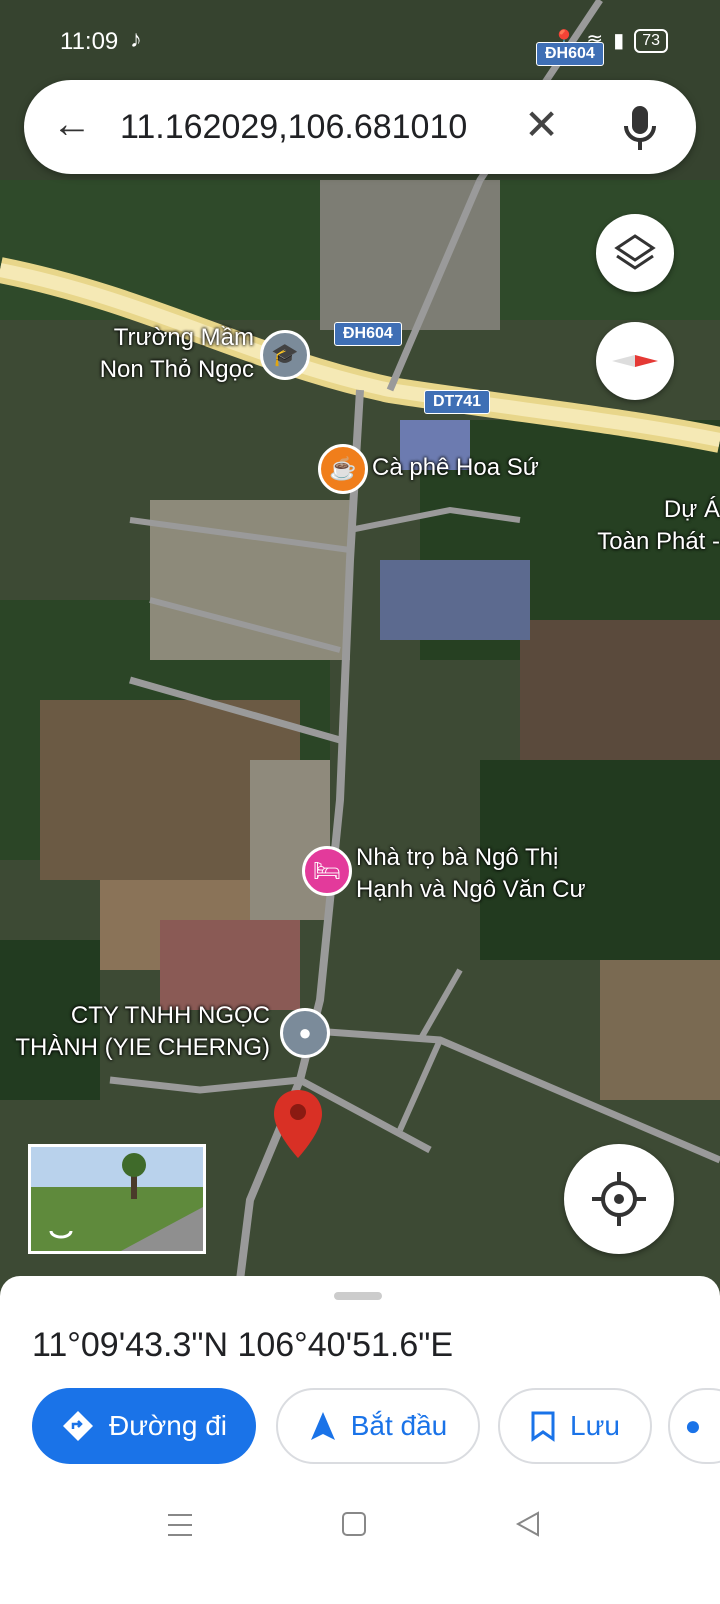  Describe the element at coordinates (368, 334) in the screenshot. I see `road-label-dh604: ĐH604` at that location.